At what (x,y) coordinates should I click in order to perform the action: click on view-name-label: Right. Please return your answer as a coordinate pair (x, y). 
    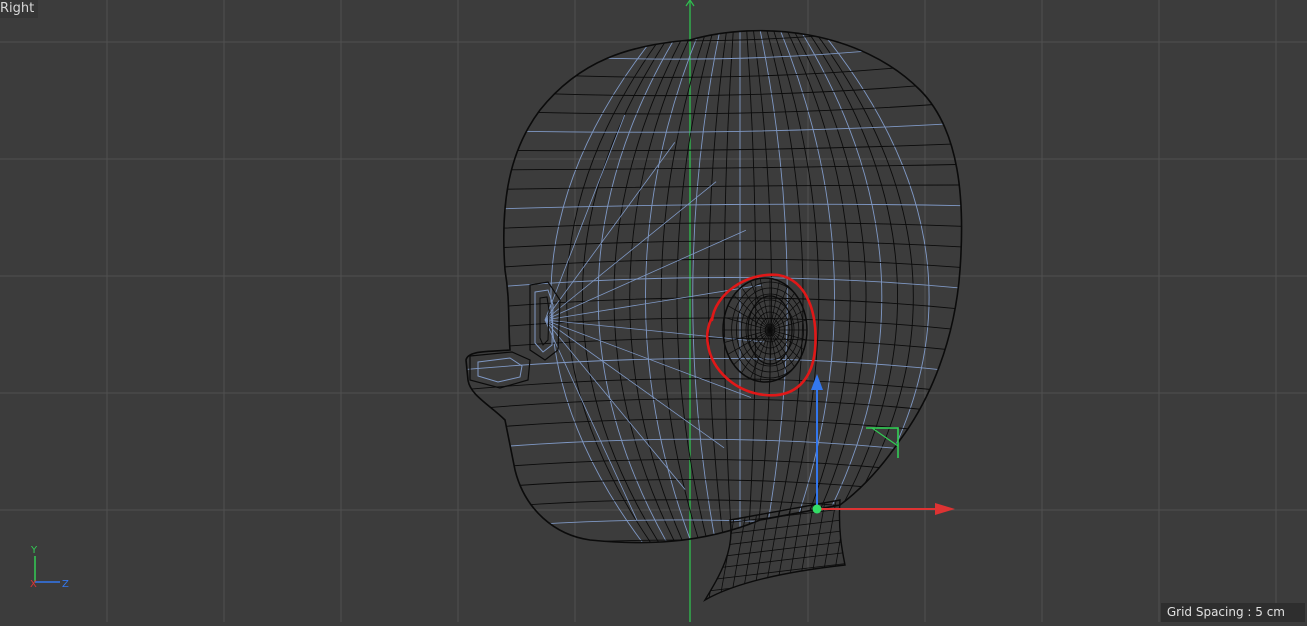
    Looking at the image, I should click on (19, 9).